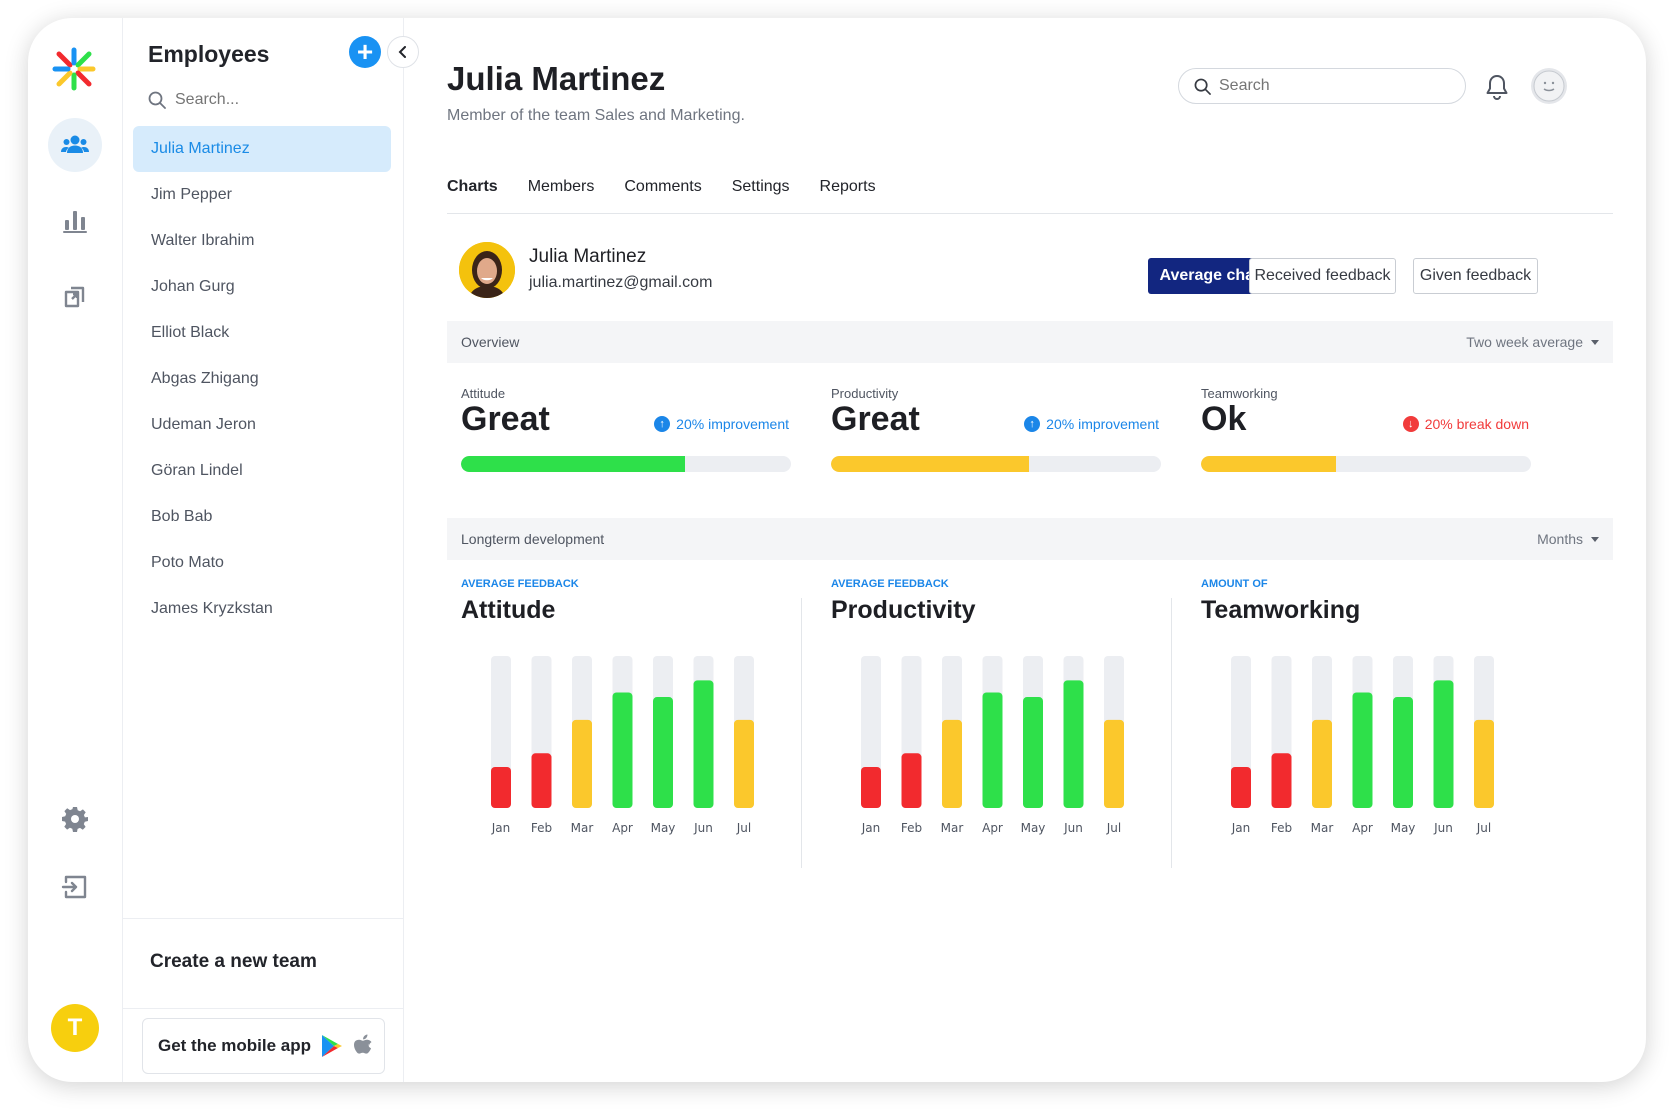 This screenshot has width=1674, height=1119. Describe the element at coordinates (75, 819) in the screenshot. I see `settings-button` at that location.